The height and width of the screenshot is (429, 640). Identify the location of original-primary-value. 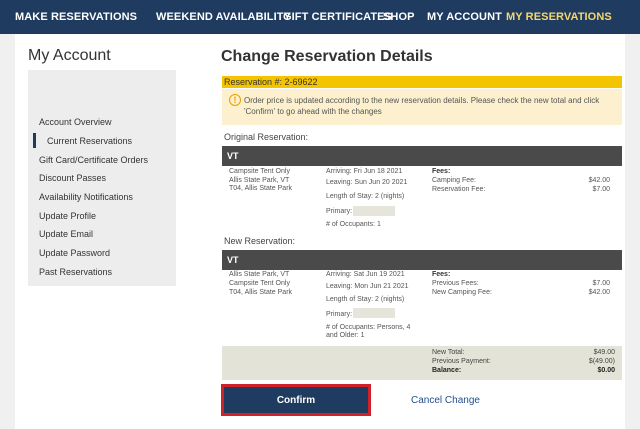
(374, 211).